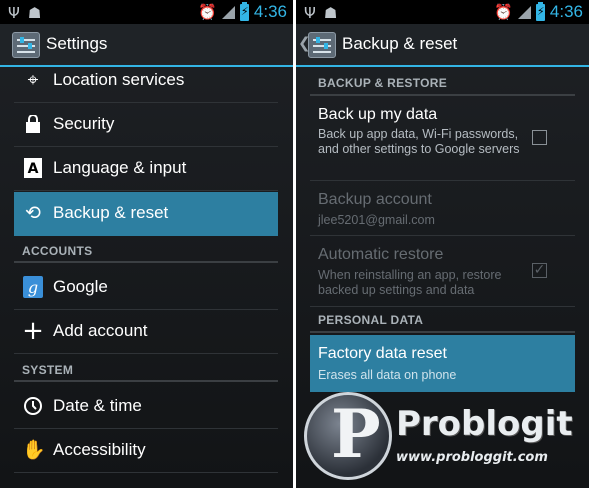  I want to click on pref-title: Automatic restore, so click(381, 254).